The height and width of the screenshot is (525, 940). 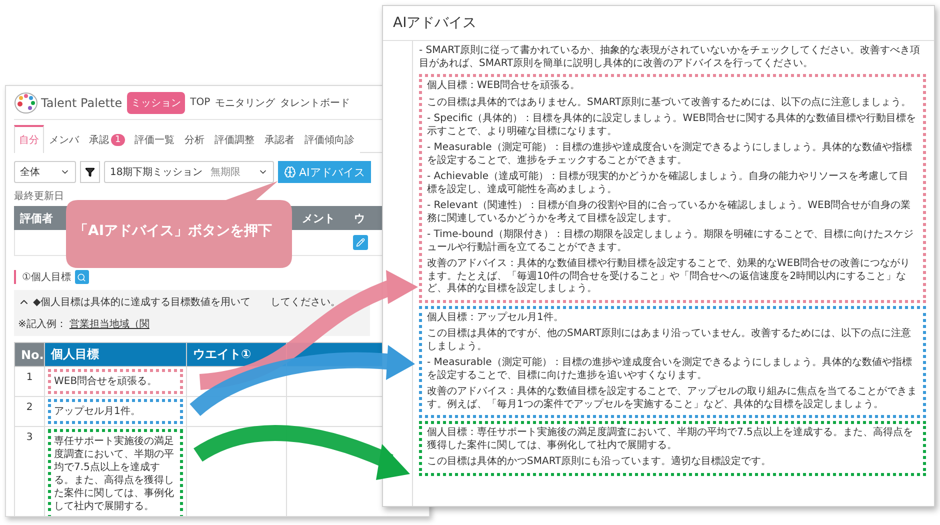 I want to click on advice-text: 改善のアドバイス：具体的な数値目標や行動目標を設定することで、効果的なWEB問合せの改善につながります。たとえば、「毎週10件の問合せを受けること」や「問合せへの返信速度を2時間以内にすること」など、具体的な目標を設定しましょう。, so click(x=669, y=277).